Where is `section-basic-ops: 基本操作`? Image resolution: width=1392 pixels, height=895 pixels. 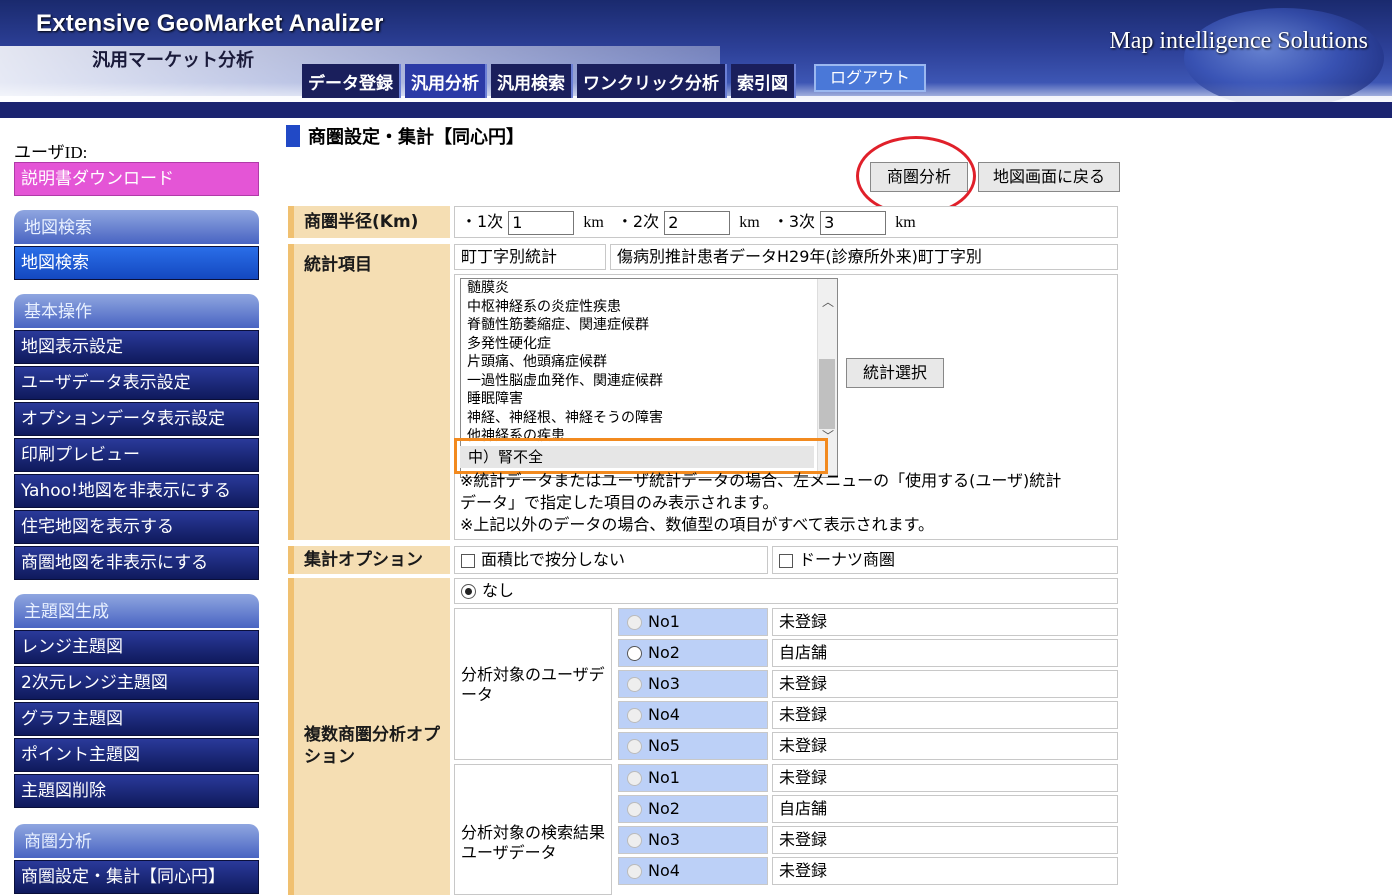 section-basic-ops: 基本操作 is located at coordinates (136, 311).